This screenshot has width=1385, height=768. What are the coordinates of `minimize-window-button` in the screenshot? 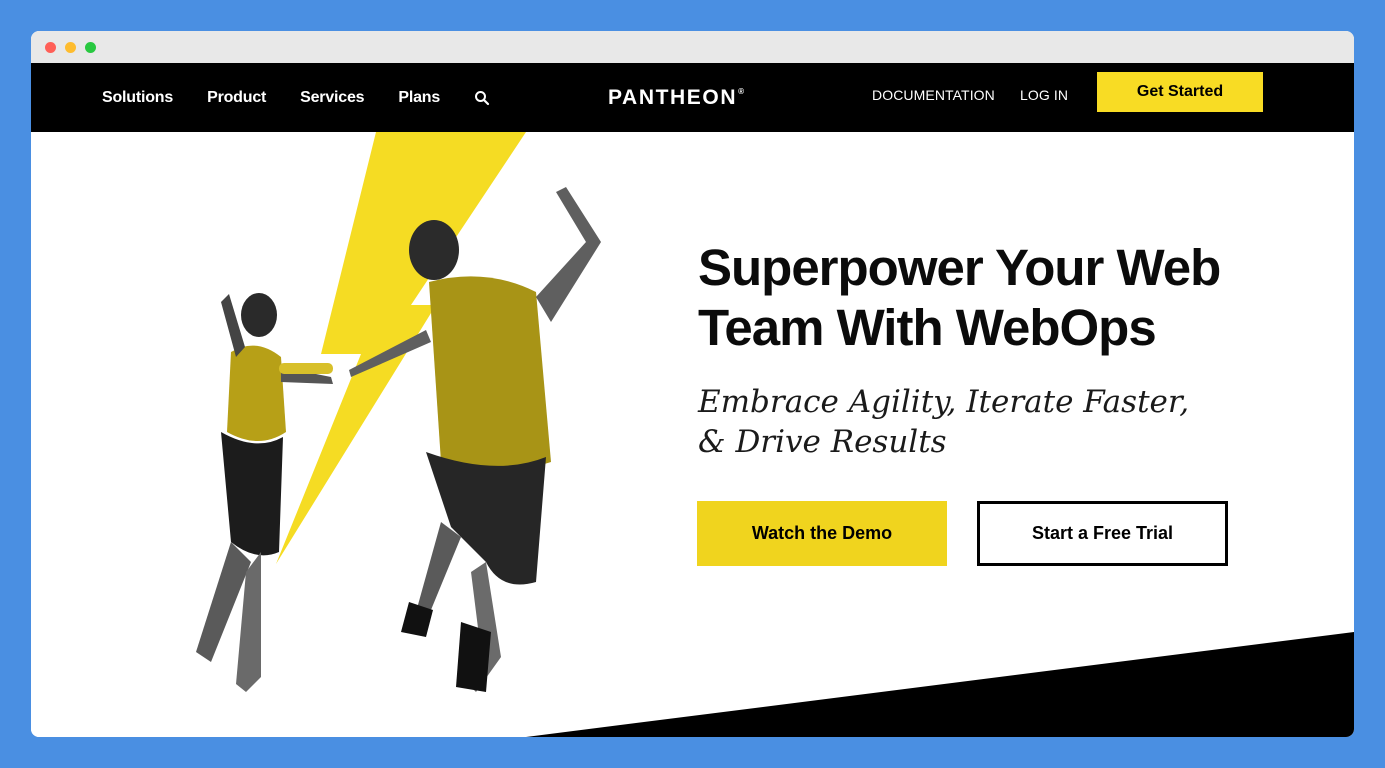 It's located at (70, 47).